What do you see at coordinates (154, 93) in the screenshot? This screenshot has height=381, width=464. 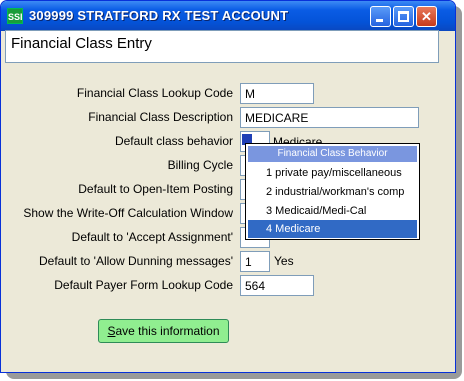 I see `lookup-code-label: Financial Class Lookup Code` at bounding box center [154, 93].